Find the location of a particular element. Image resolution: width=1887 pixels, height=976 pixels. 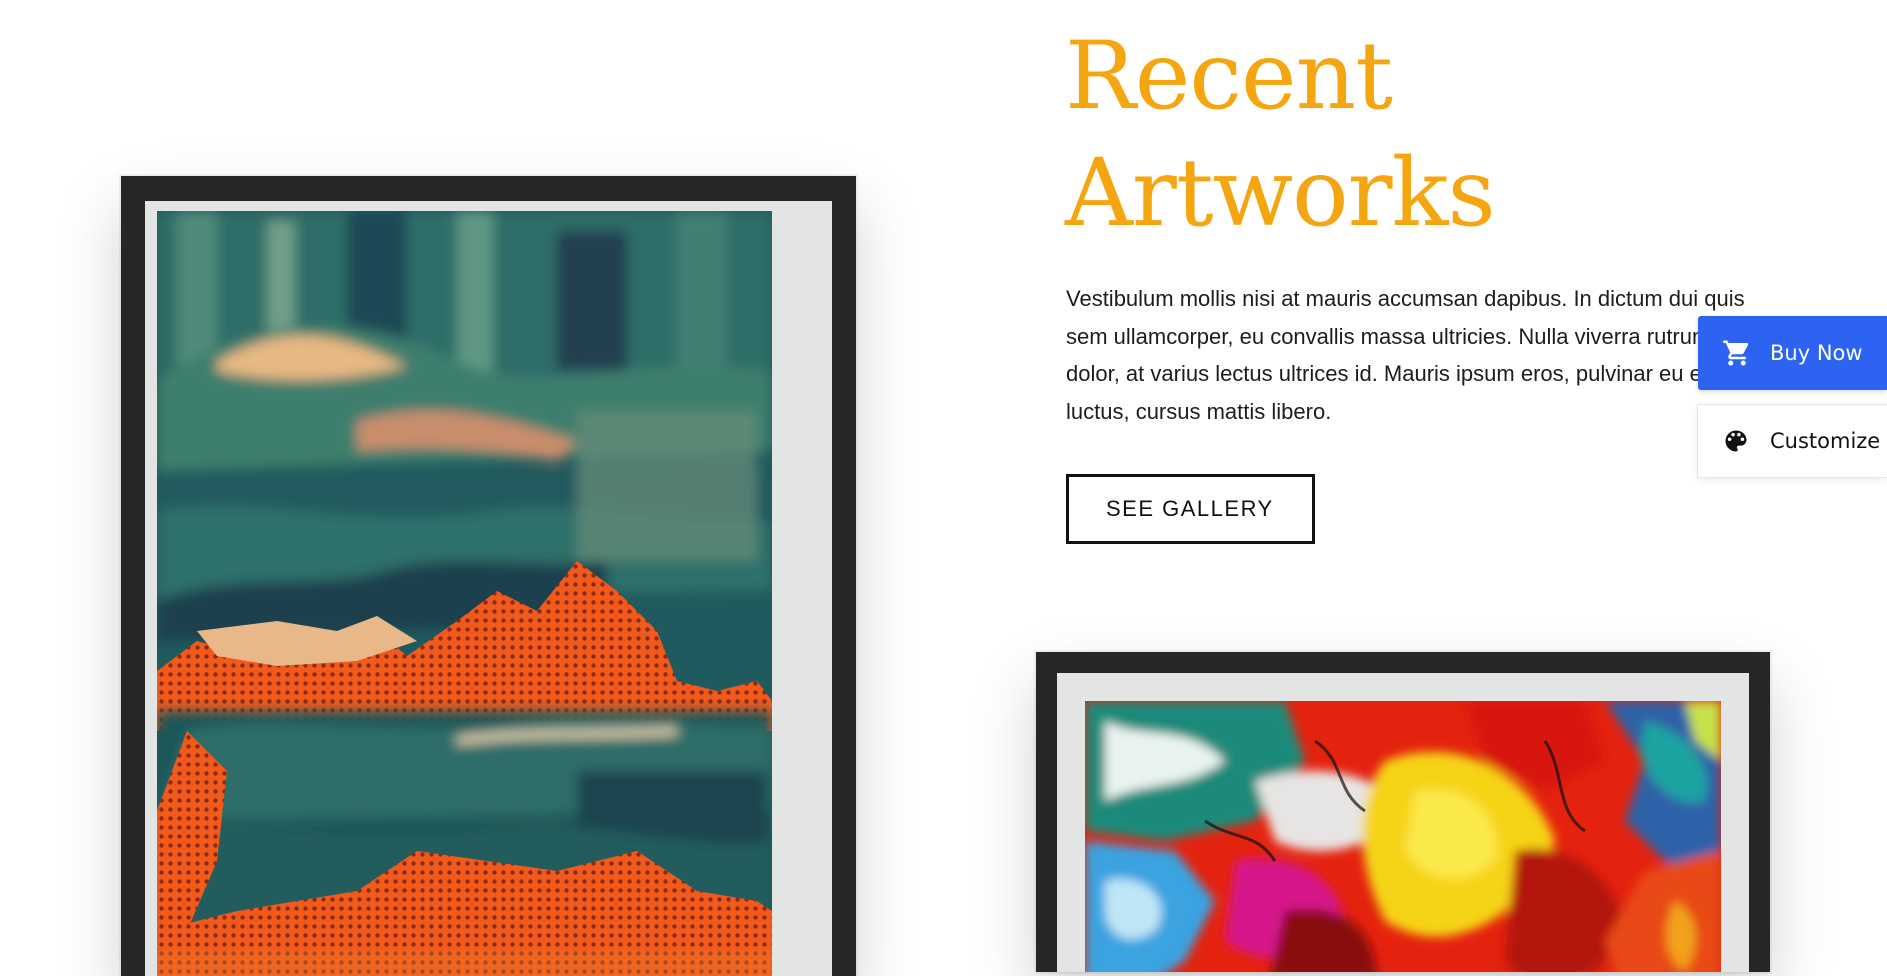

heading-line-2: Artworks is located at coordinates (1280, 193).